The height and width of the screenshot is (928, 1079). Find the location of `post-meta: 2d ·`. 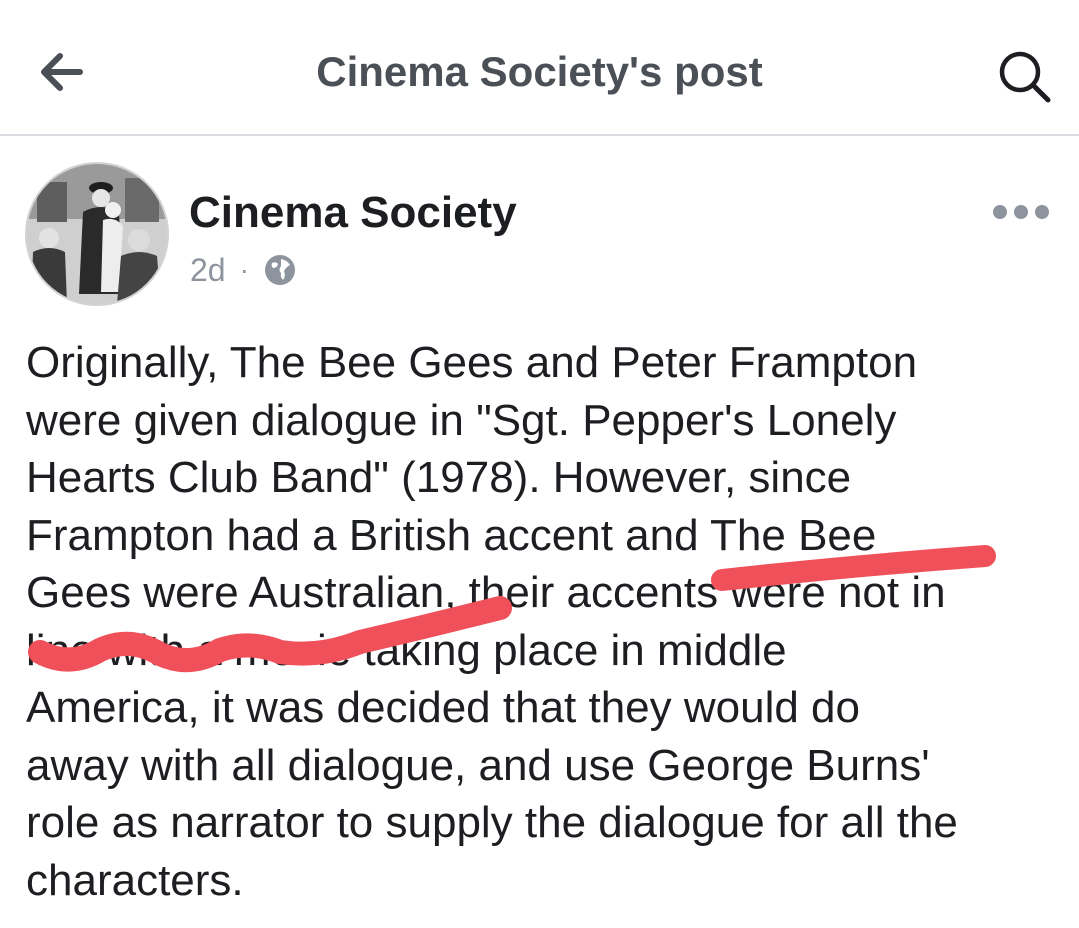

post-meta: 2d · is located at coordinates (243, 270).